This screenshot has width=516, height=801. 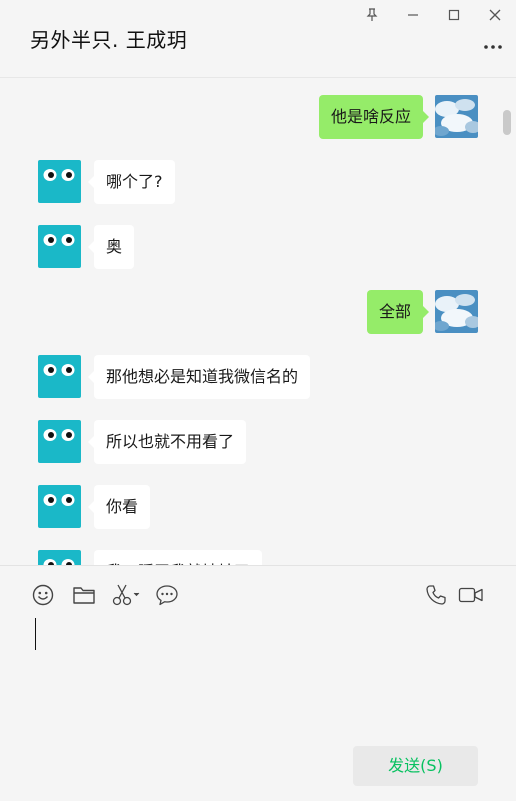 What do you see at coordinates (43, 595) in the screenshot?
I see `emoji-icon` at bounding box center [43, 595].